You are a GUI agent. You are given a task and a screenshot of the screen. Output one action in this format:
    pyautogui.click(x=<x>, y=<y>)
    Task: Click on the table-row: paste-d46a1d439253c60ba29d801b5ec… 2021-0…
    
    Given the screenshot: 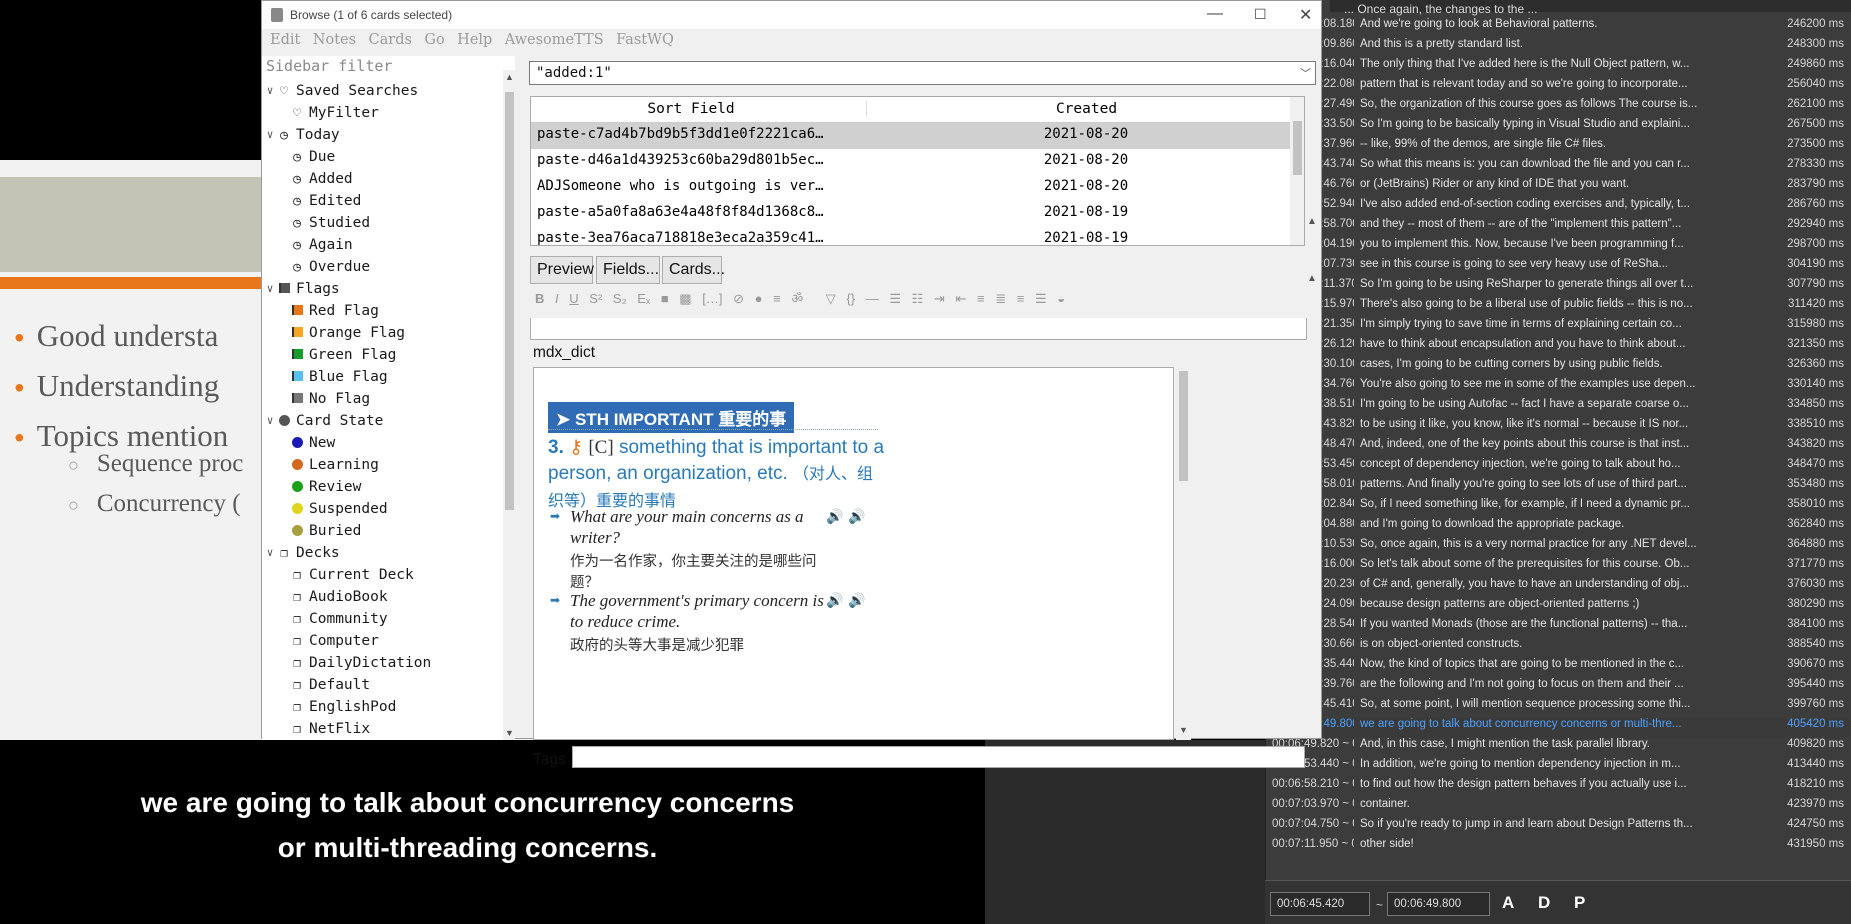 What is the action you would take?
    pyautogui.click(x=917, y=162)
    